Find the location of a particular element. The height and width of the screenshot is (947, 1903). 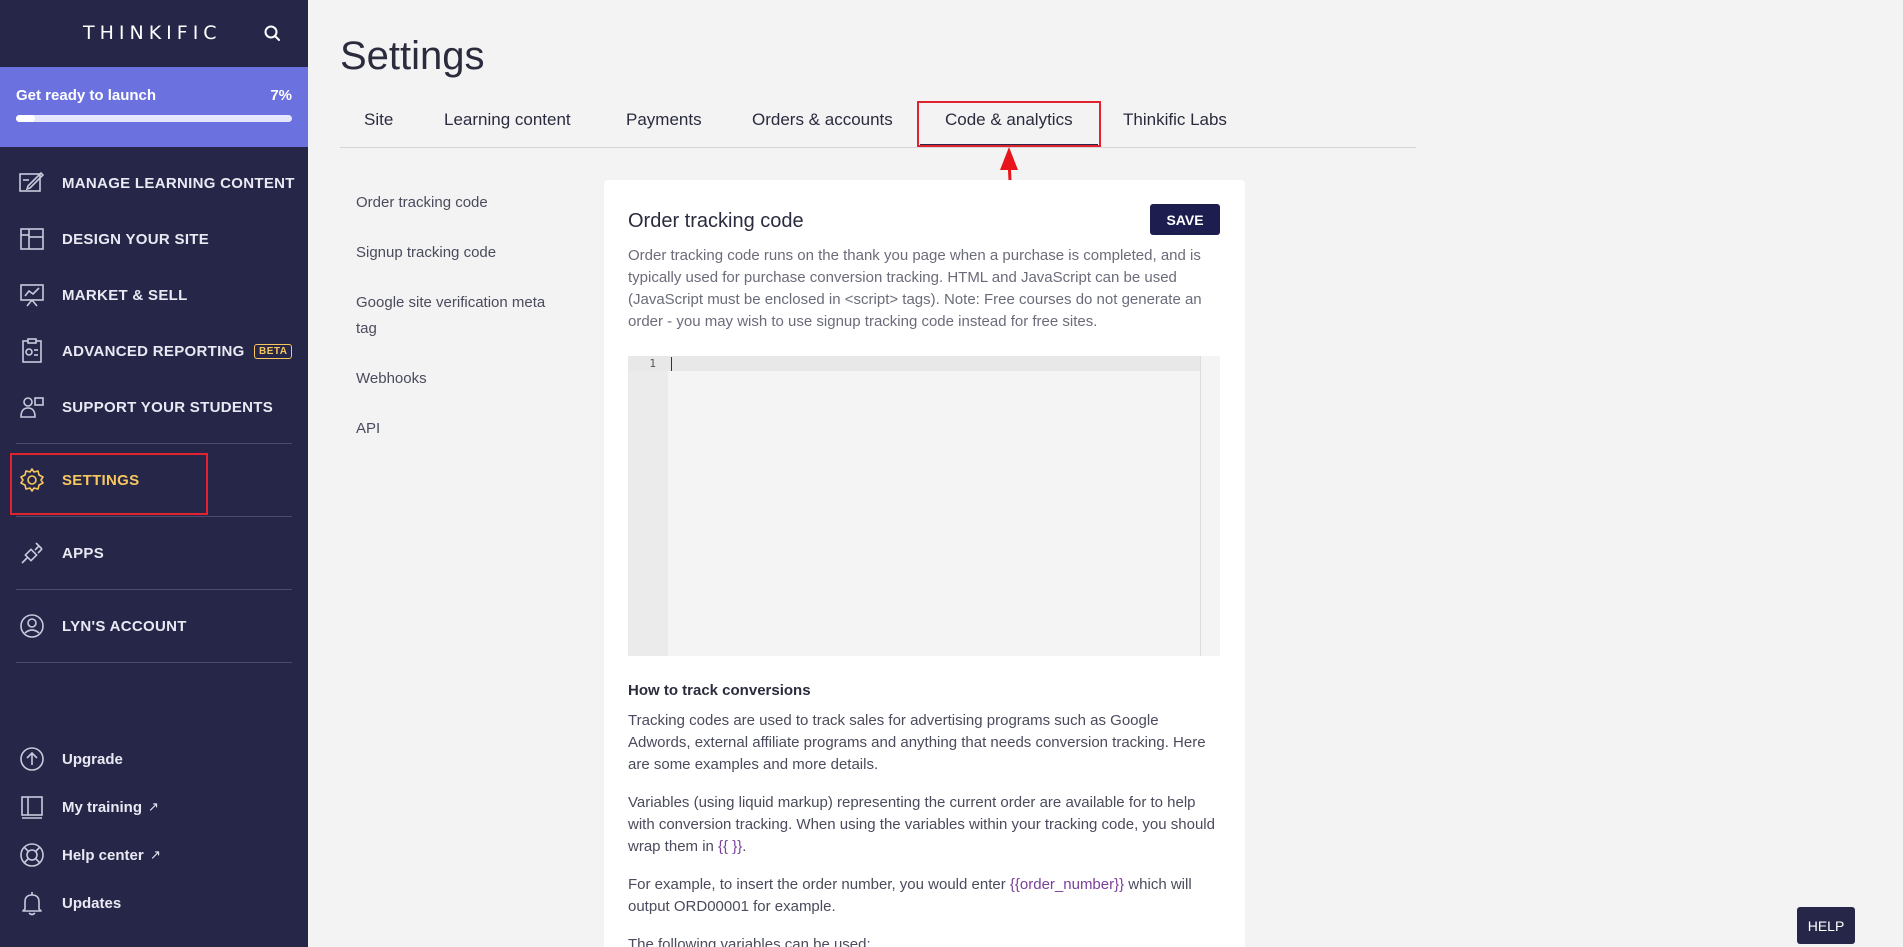

nav-label: My training is located at coordinates (102, 807).